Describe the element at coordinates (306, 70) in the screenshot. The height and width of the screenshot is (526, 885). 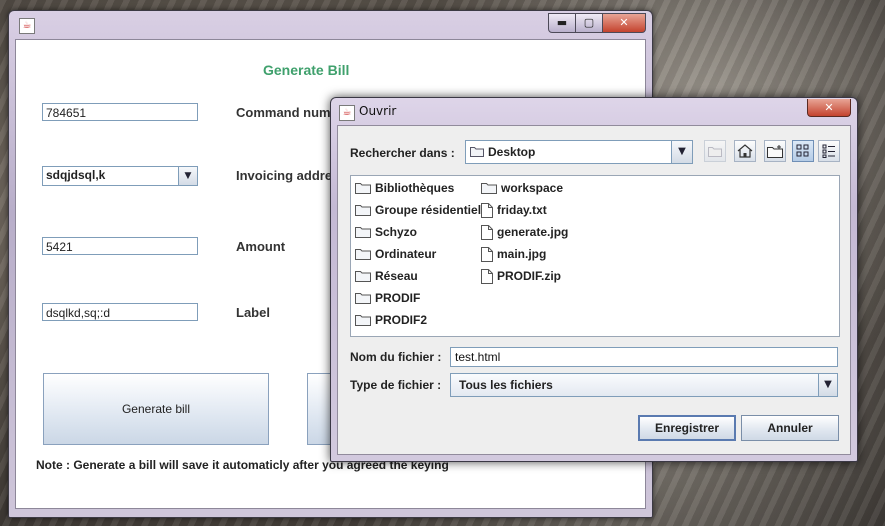
I see `page-title: Generate Bill` at that location.